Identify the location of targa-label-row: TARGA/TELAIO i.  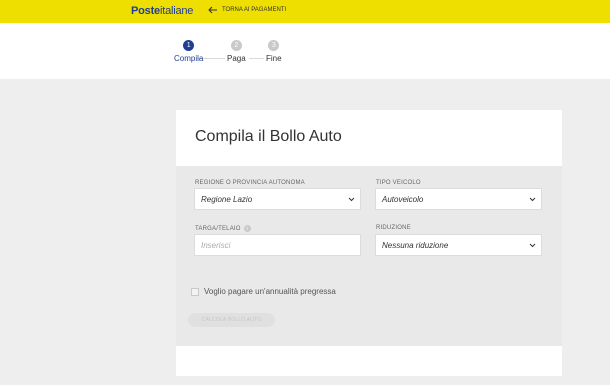
(223, 228).